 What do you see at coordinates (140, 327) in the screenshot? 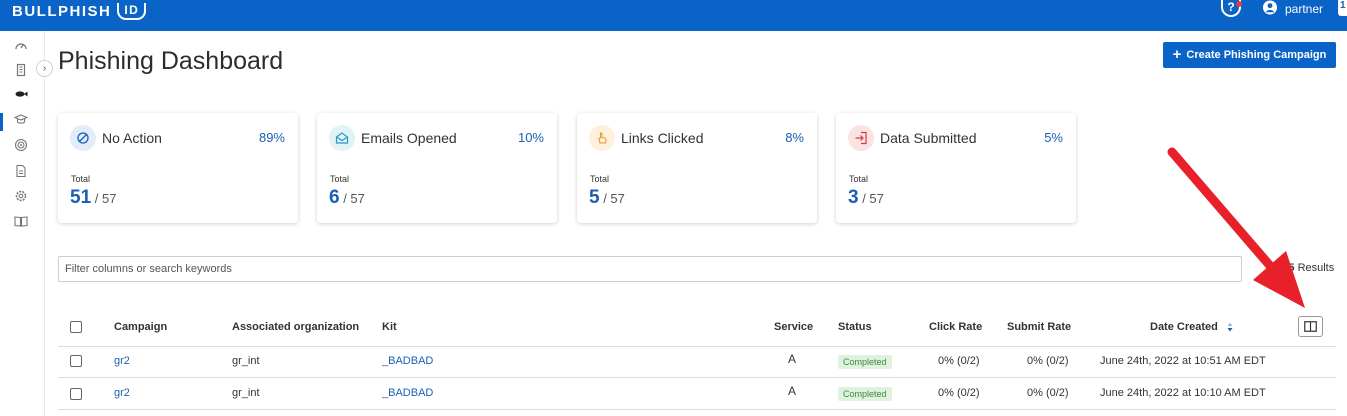
I see `column-header-campaign: Campaign` at bounding box center [140, 327].